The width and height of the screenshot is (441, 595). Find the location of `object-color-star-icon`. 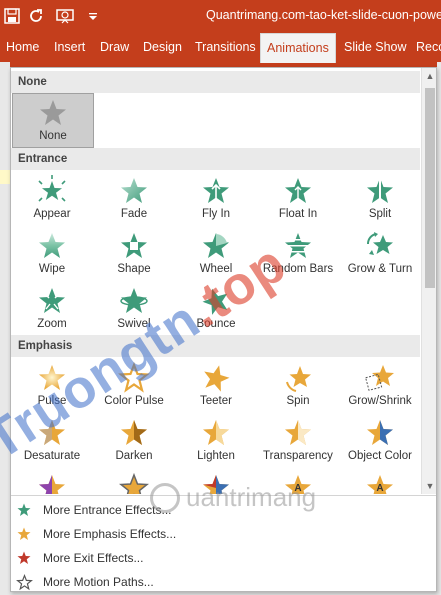

object-color-star-icon is located at coordinates (380, 433).